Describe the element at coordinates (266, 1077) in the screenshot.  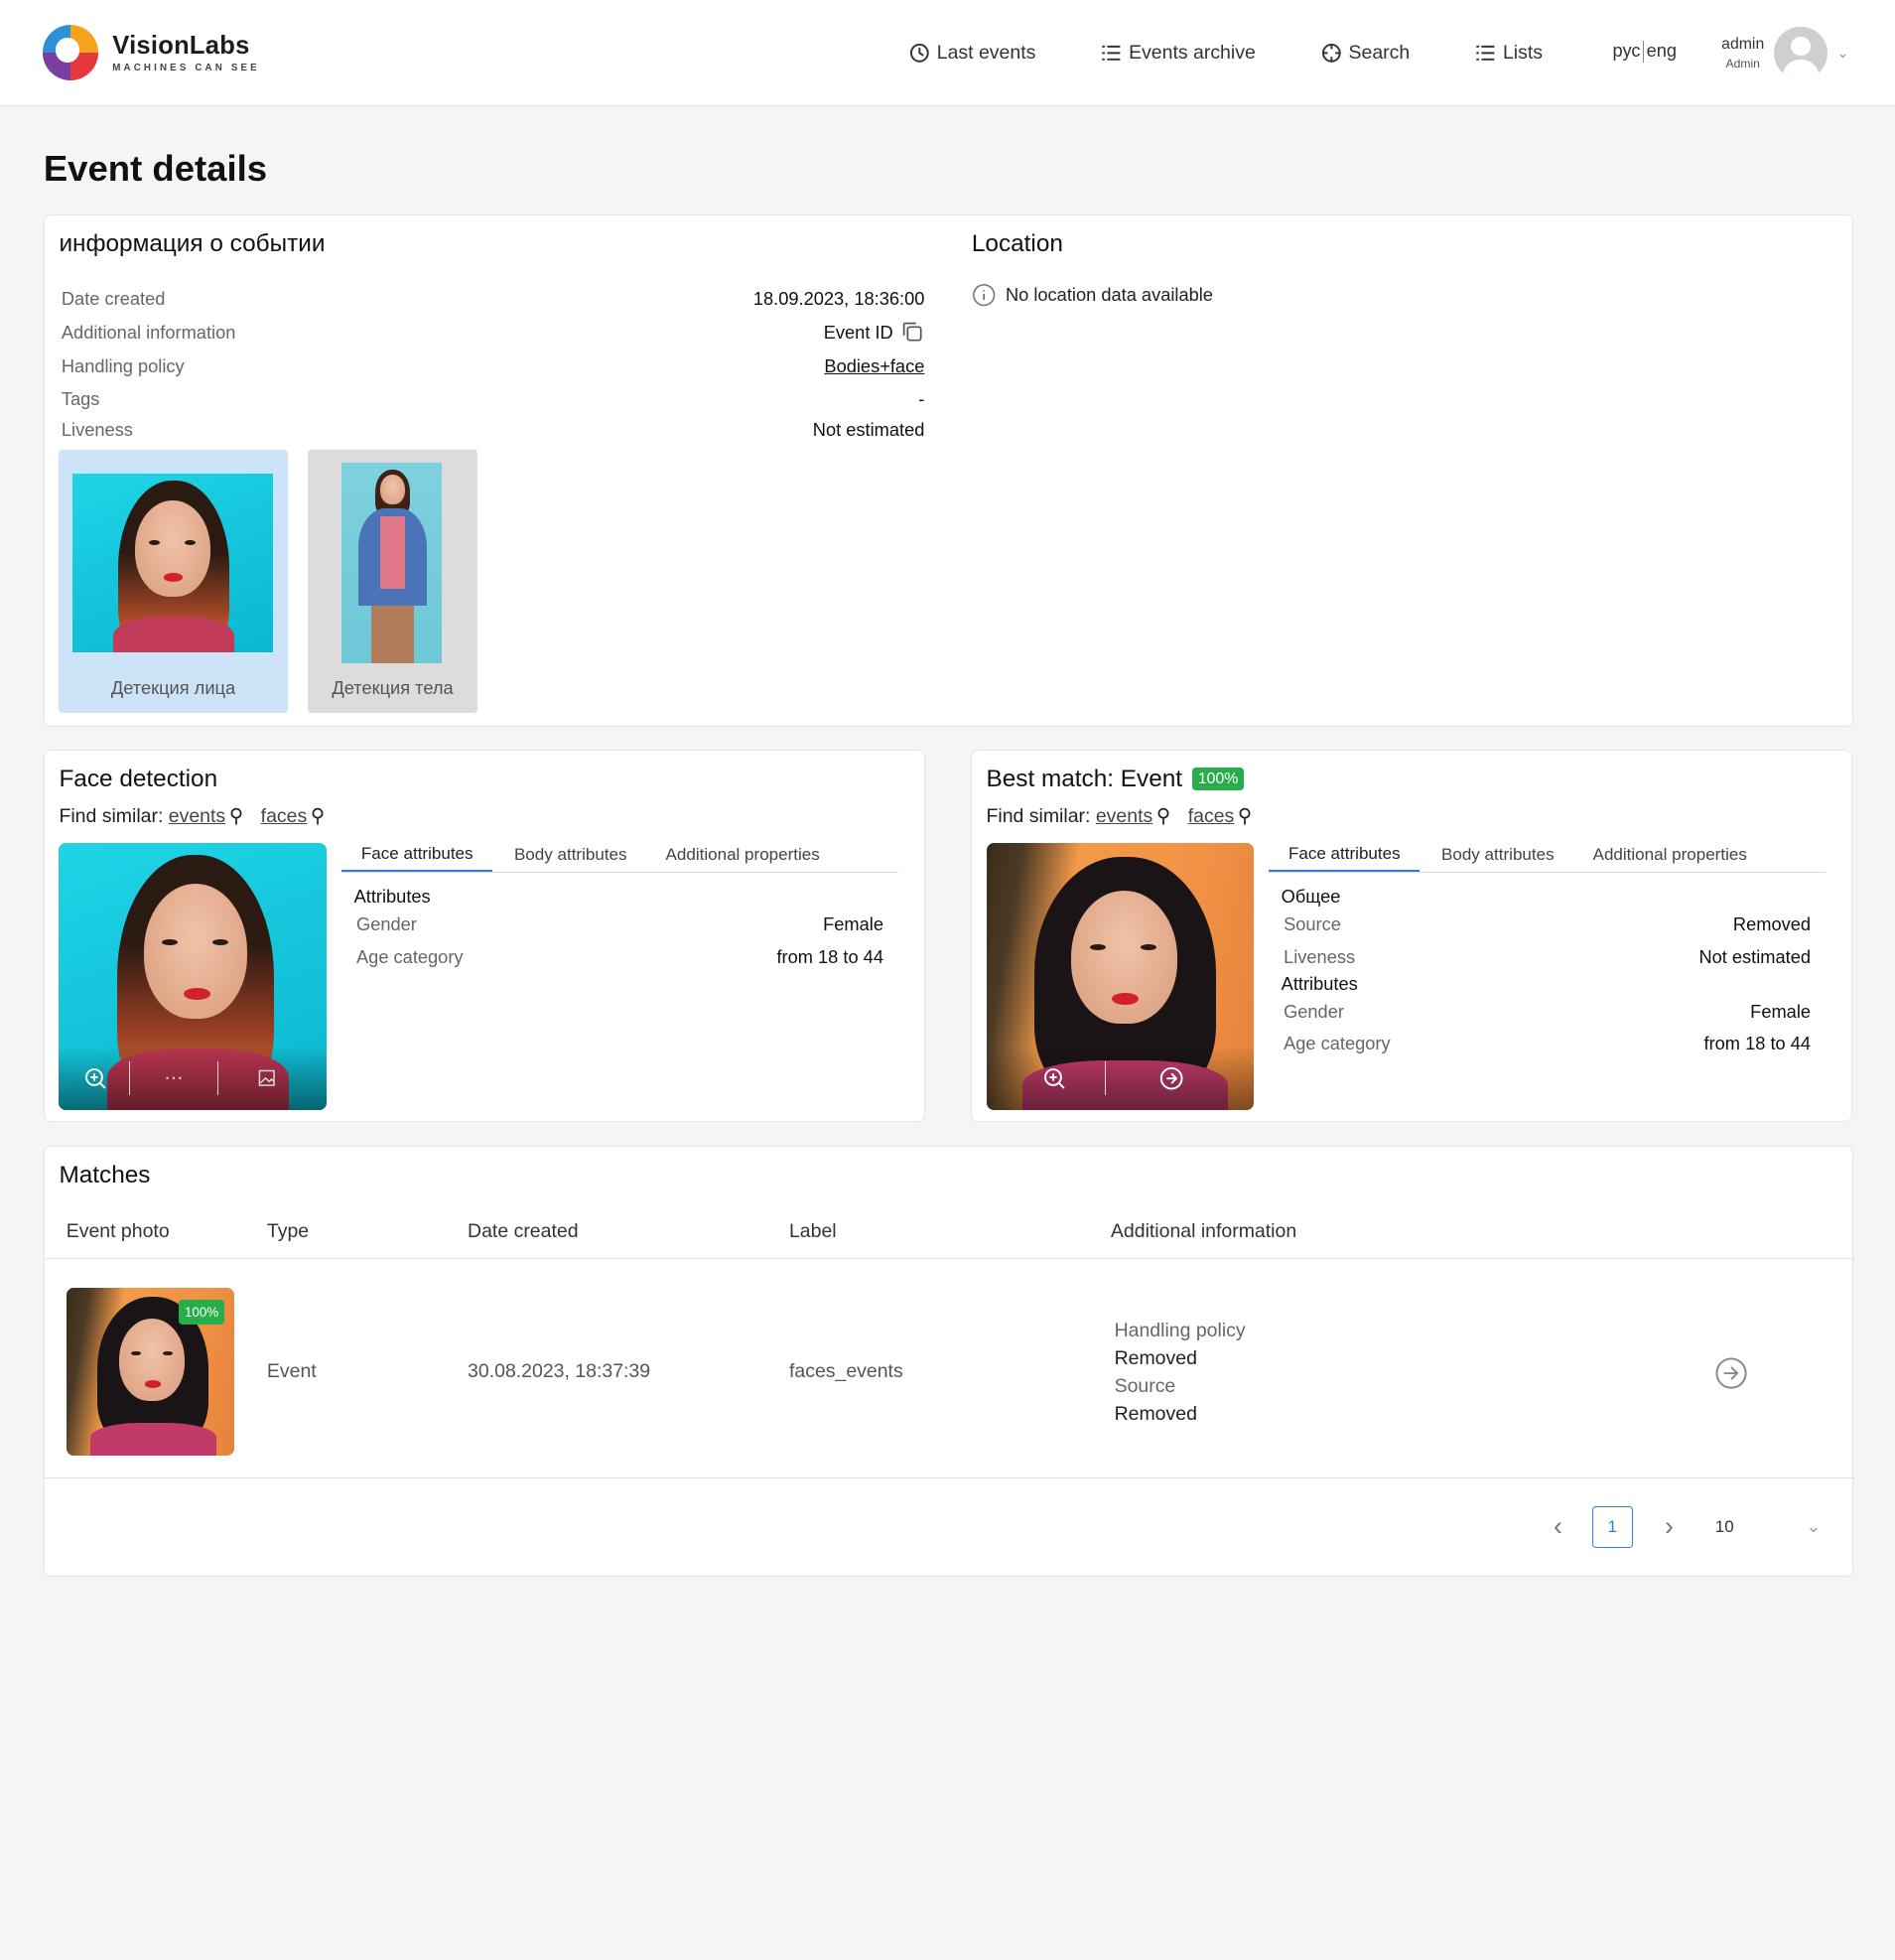
I see `image-icon` at that location.